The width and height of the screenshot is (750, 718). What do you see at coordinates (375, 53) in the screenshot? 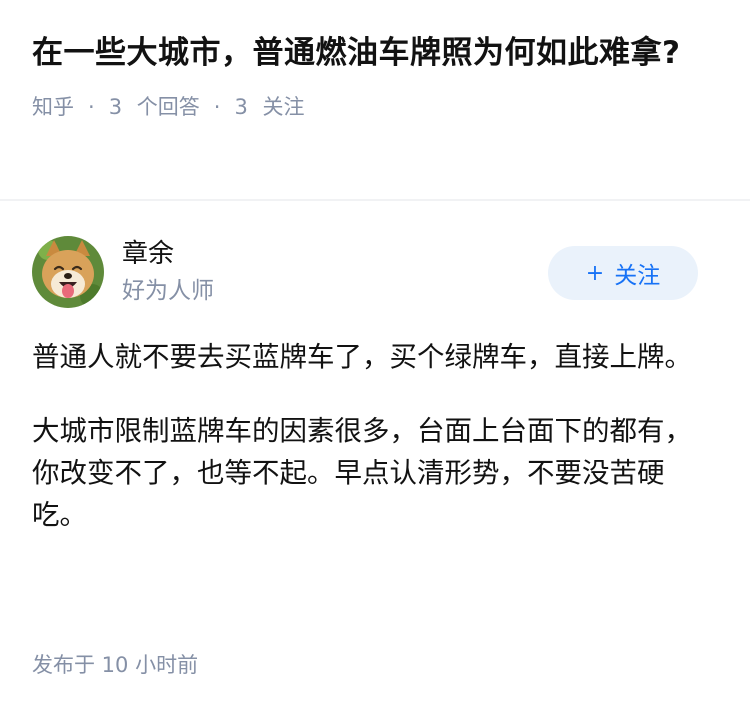
I see `question-title: 在一些大城市，普通燃油车牌照为何如此难拿?` at bounding box center [375, 53].